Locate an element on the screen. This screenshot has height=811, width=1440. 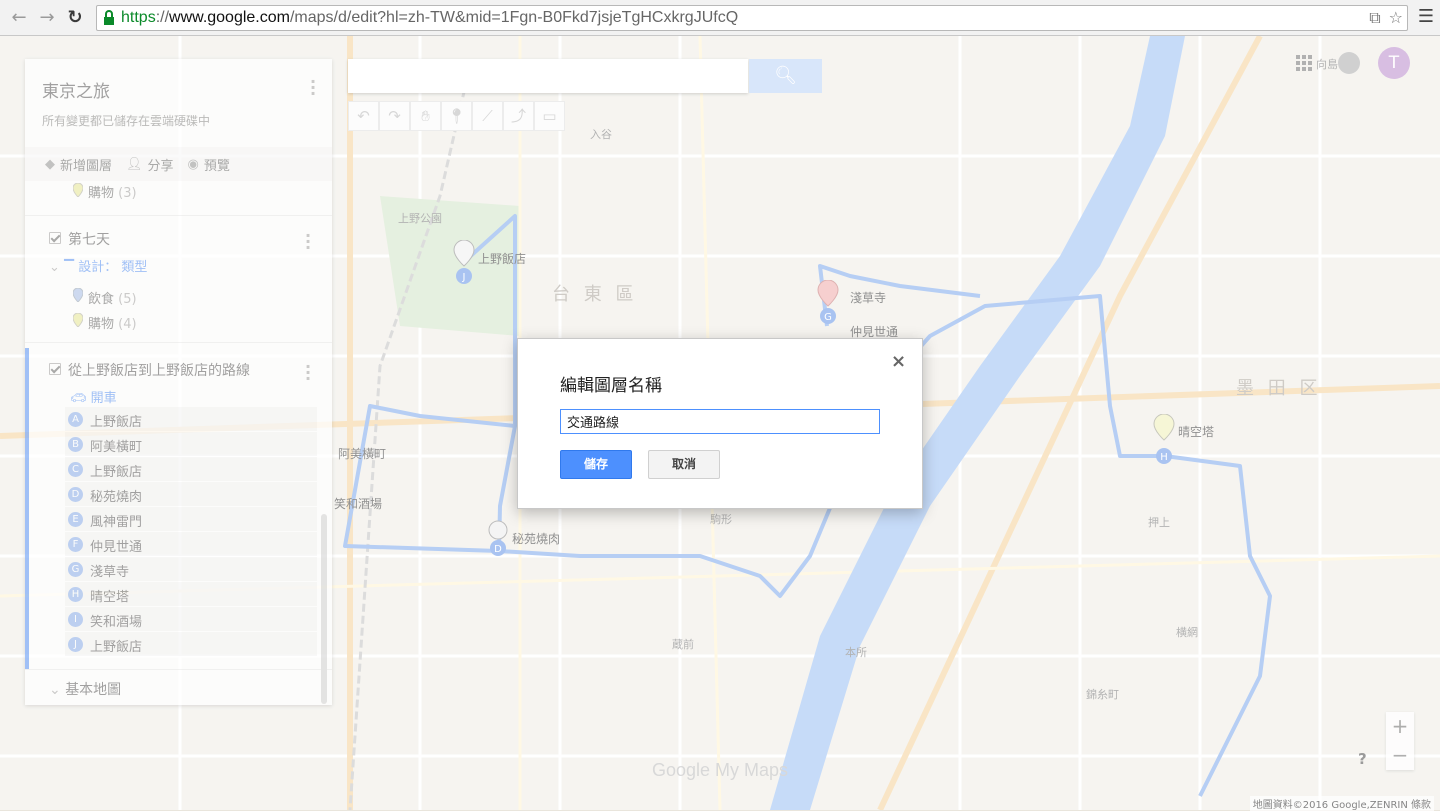
bookmark-star-icon: ☆ is located at coordinates (1396, 18).